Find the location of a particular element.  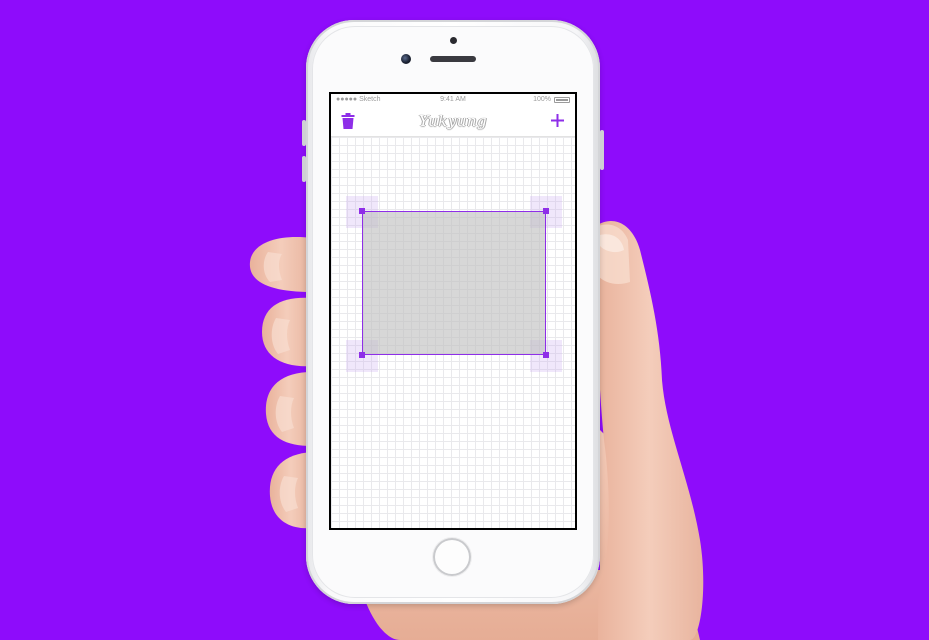

home-button is located at coordinates (452, 557).